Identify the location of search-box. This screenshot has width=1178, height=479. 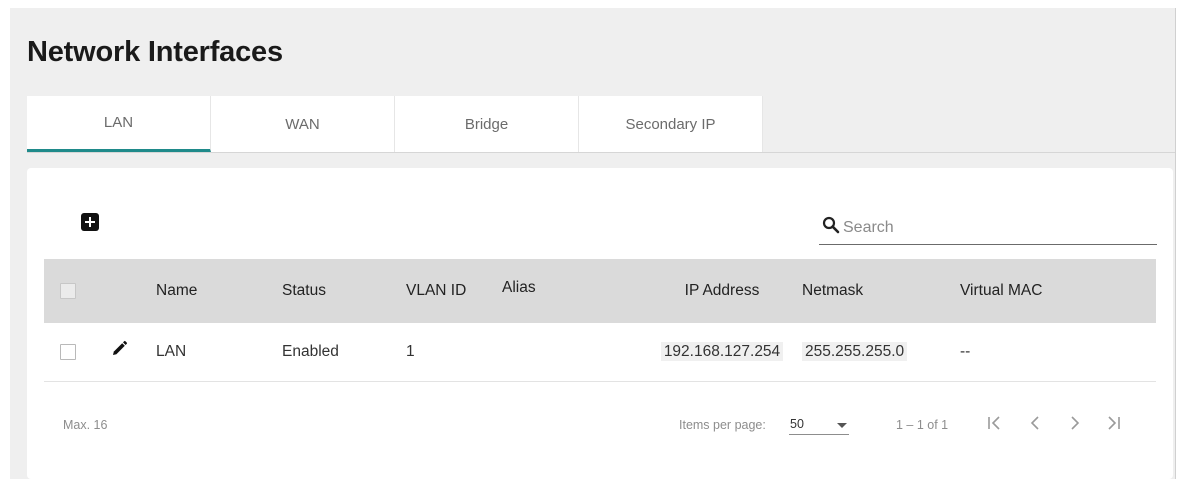
(988, 228).